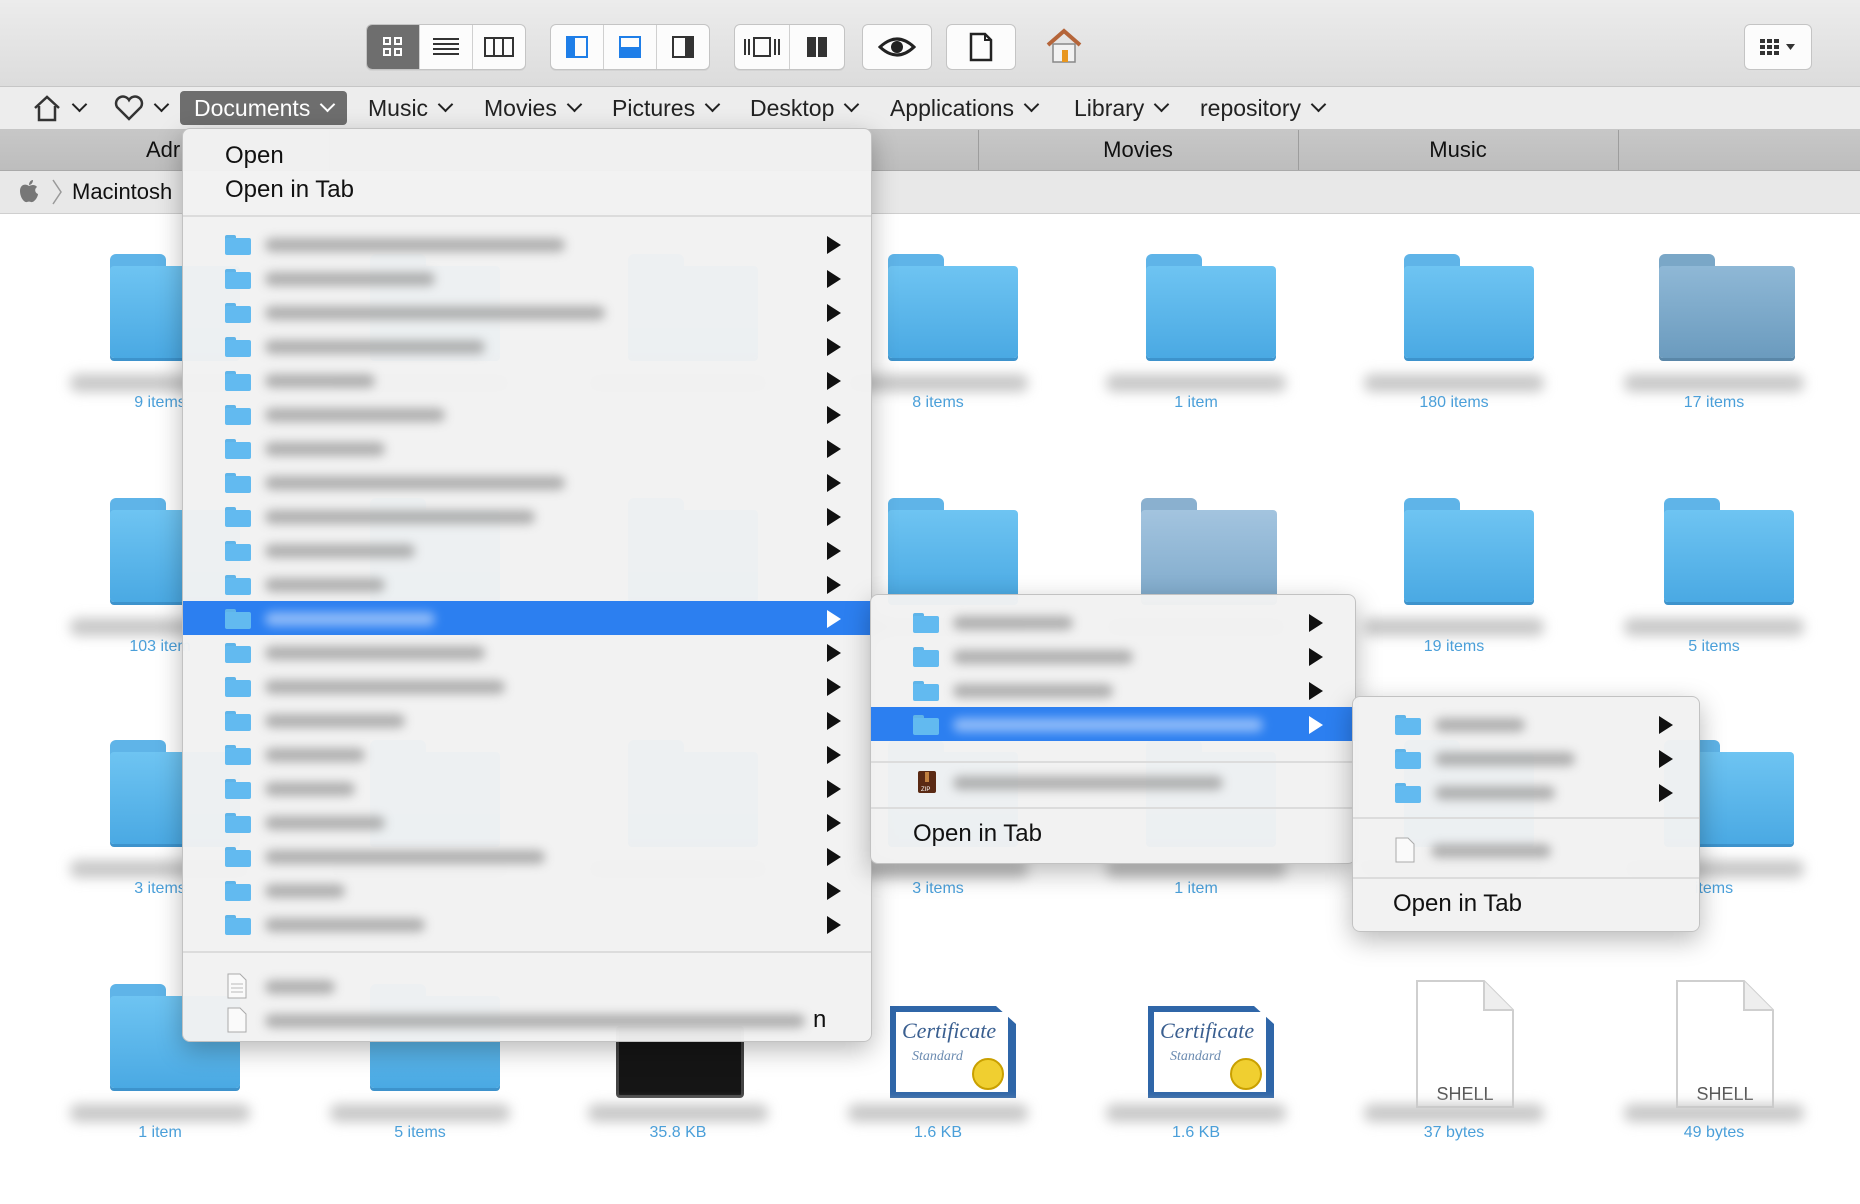 Image resolution: width=1860 pixels, height=1204 pixels. What do you see at coordinates (446, 47) in the screenshot?
I see `list-view-button` at bounding box center [446, 47].